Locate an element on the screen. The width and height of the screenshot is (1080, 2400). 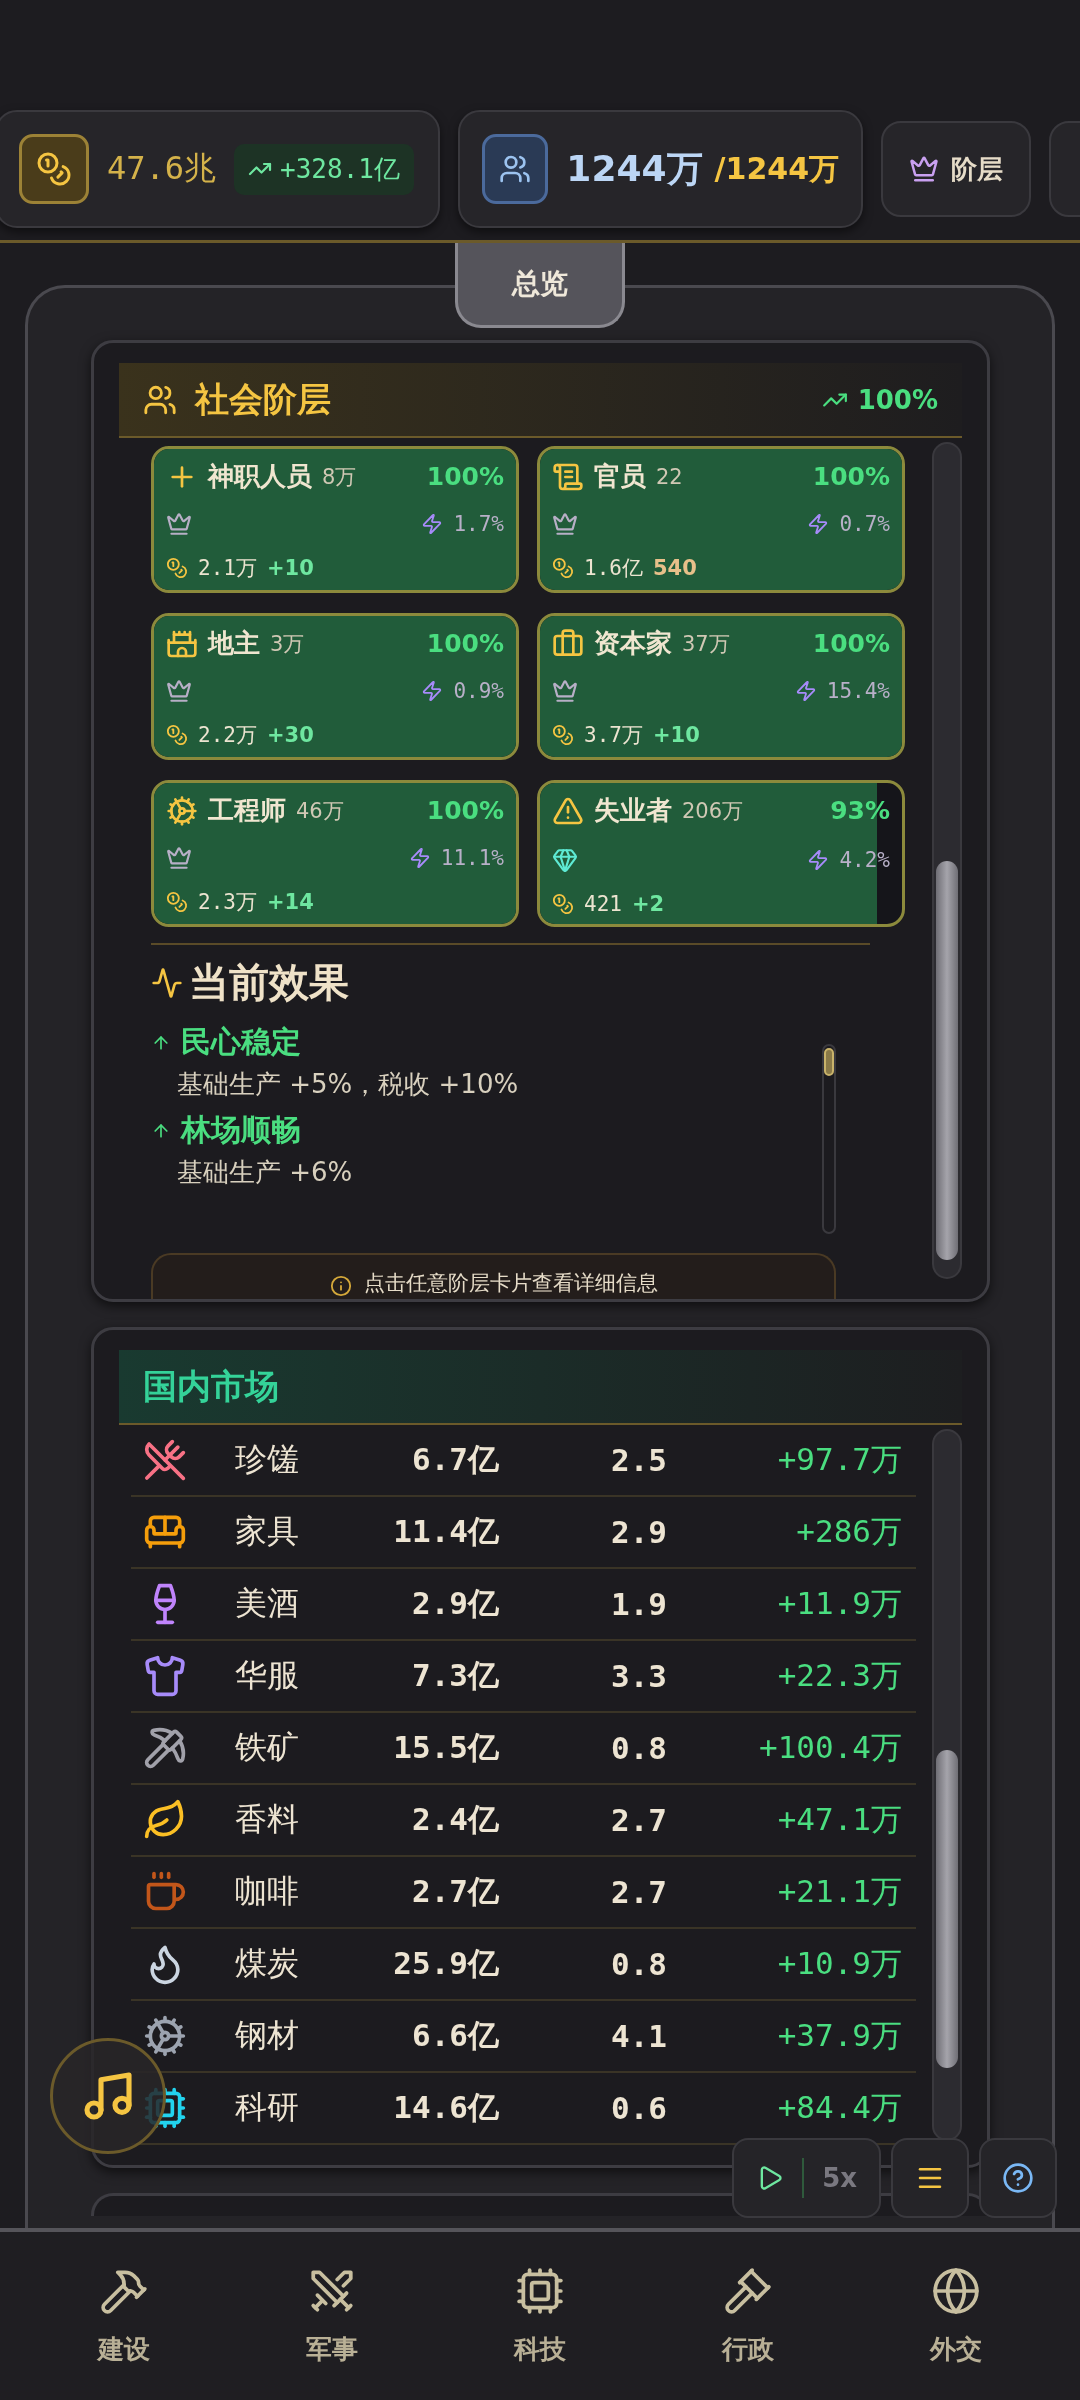
globe-icon is located at coordinates (956, 2290).